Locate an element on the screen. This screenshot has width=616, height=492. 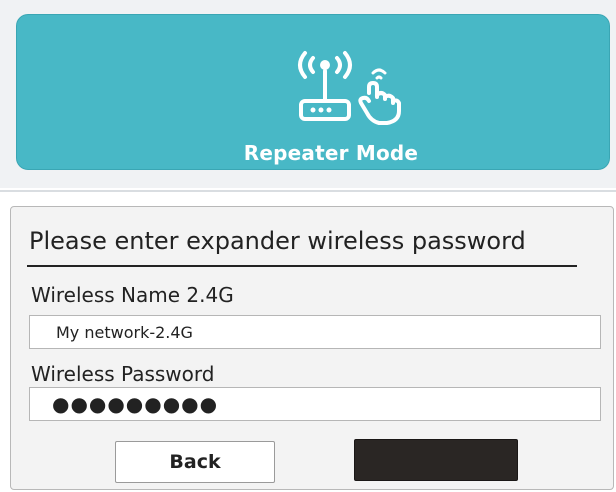
wireless-password-field is located at coordinates (315, 404).